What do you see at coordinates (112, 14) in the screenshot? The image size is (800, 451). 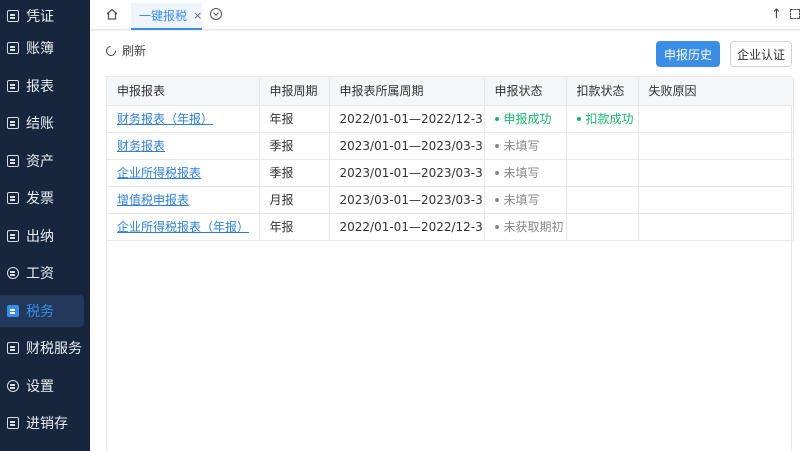 I see `home-icon` at bounding box center [112, 14].